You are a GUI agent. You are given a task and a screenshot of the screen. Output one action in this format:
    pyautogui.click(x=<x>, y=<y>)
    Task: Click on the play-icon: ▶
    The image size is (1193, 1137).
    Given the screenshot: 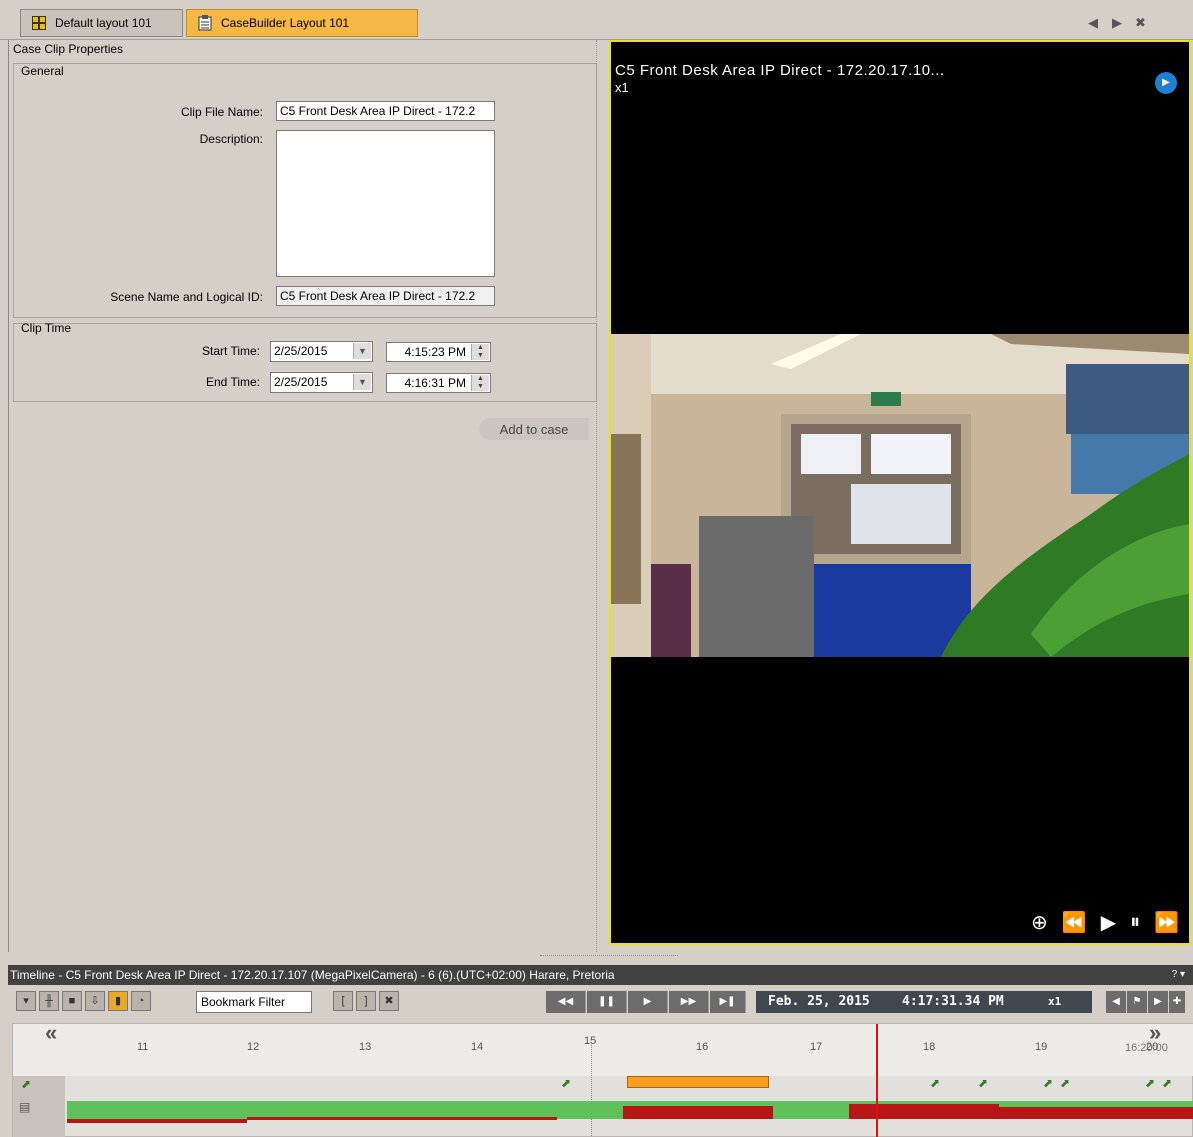 What is the action you would take?
    pyautogui.click(x=1108, y=922)
    